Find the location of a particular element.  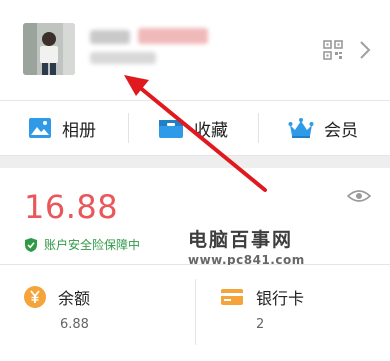

favorites-button: 收藏 is located at coordinates (193, 128).